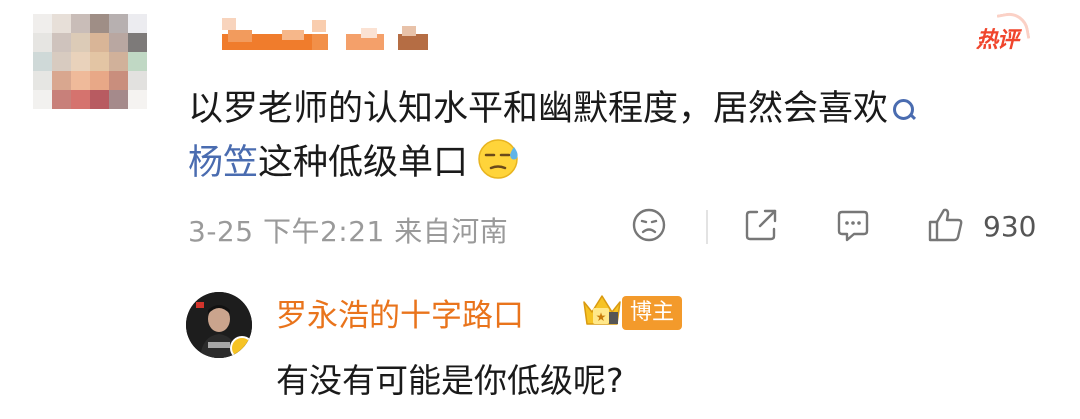 This screenshot has height=419, width=1080. I want to click on search-icon, so click(904, 110).